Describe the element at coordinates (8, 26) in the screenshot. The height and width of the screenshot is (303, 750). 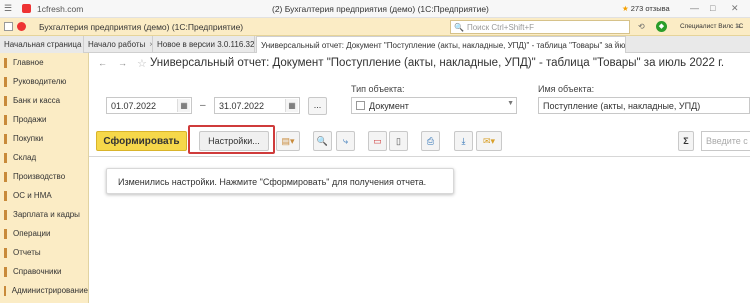
I see `grid-icon` at that location.